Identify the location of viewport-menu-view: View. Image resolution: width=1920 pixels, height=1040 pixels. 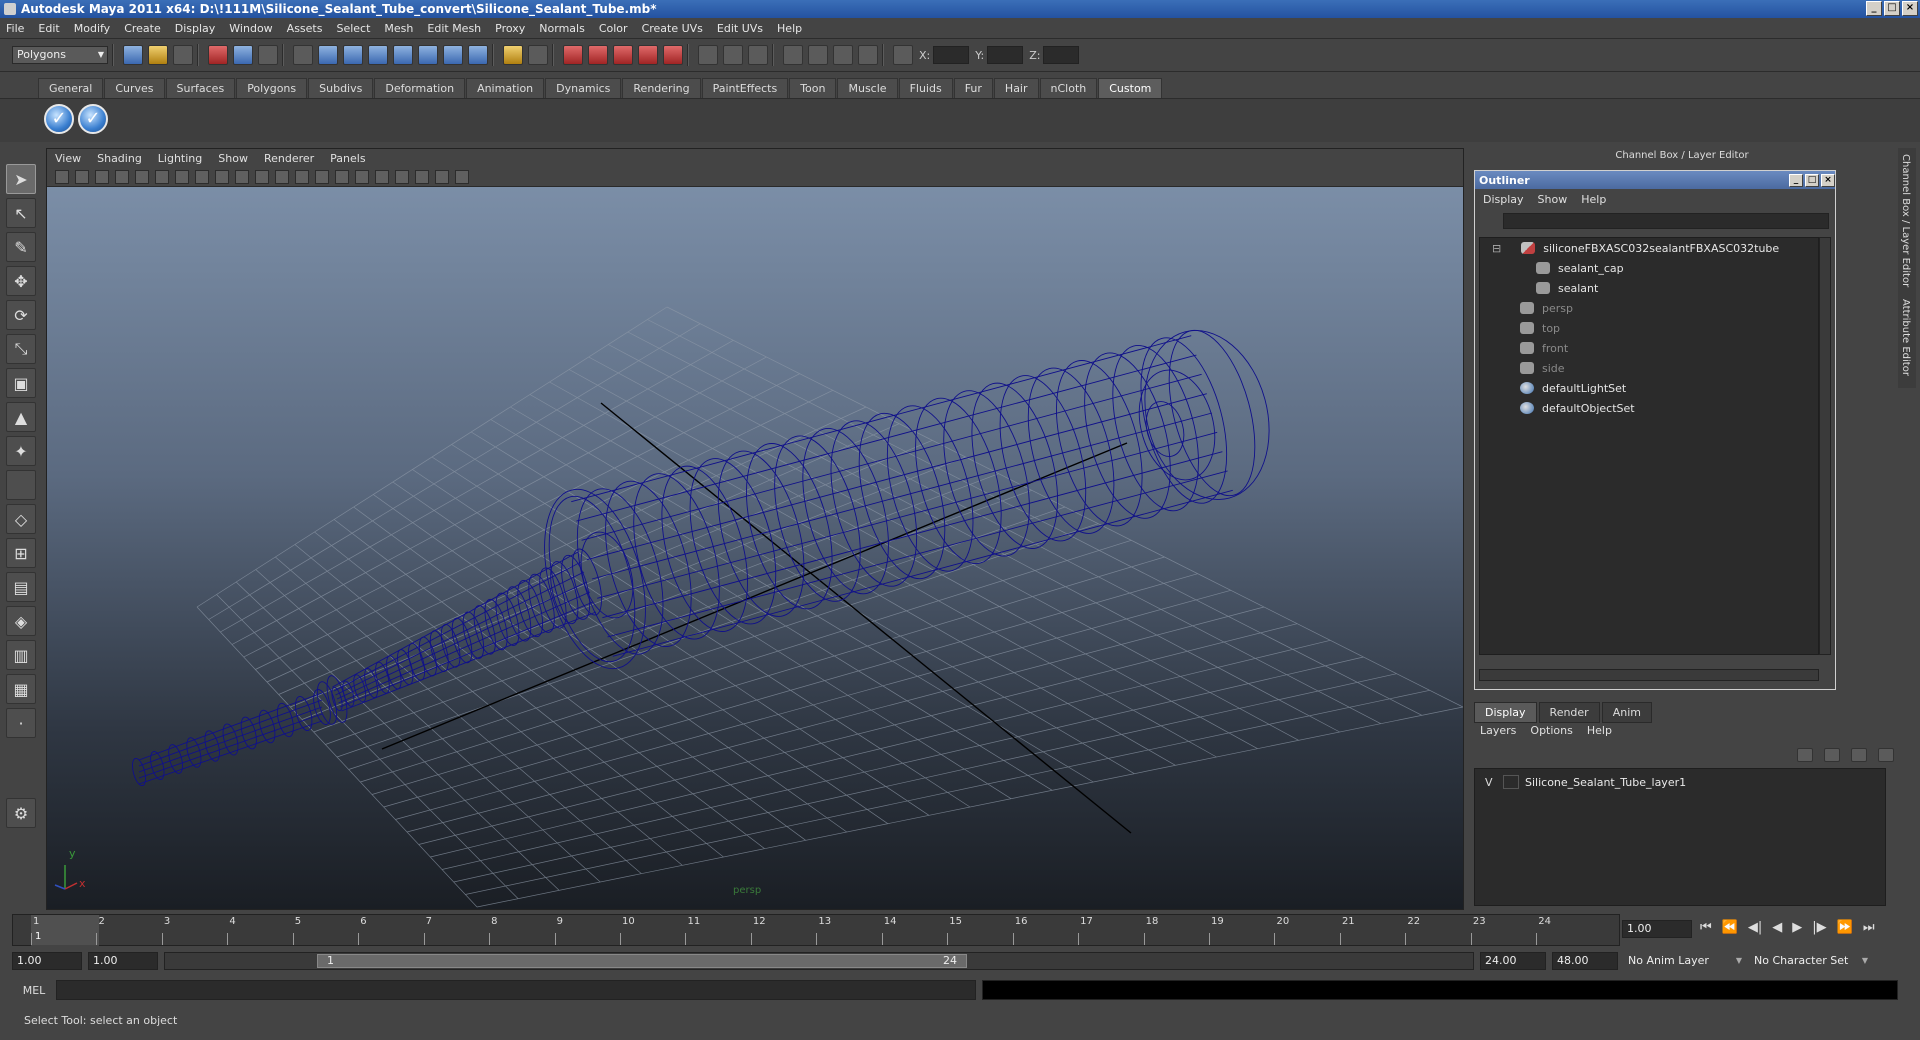
(68, 158).